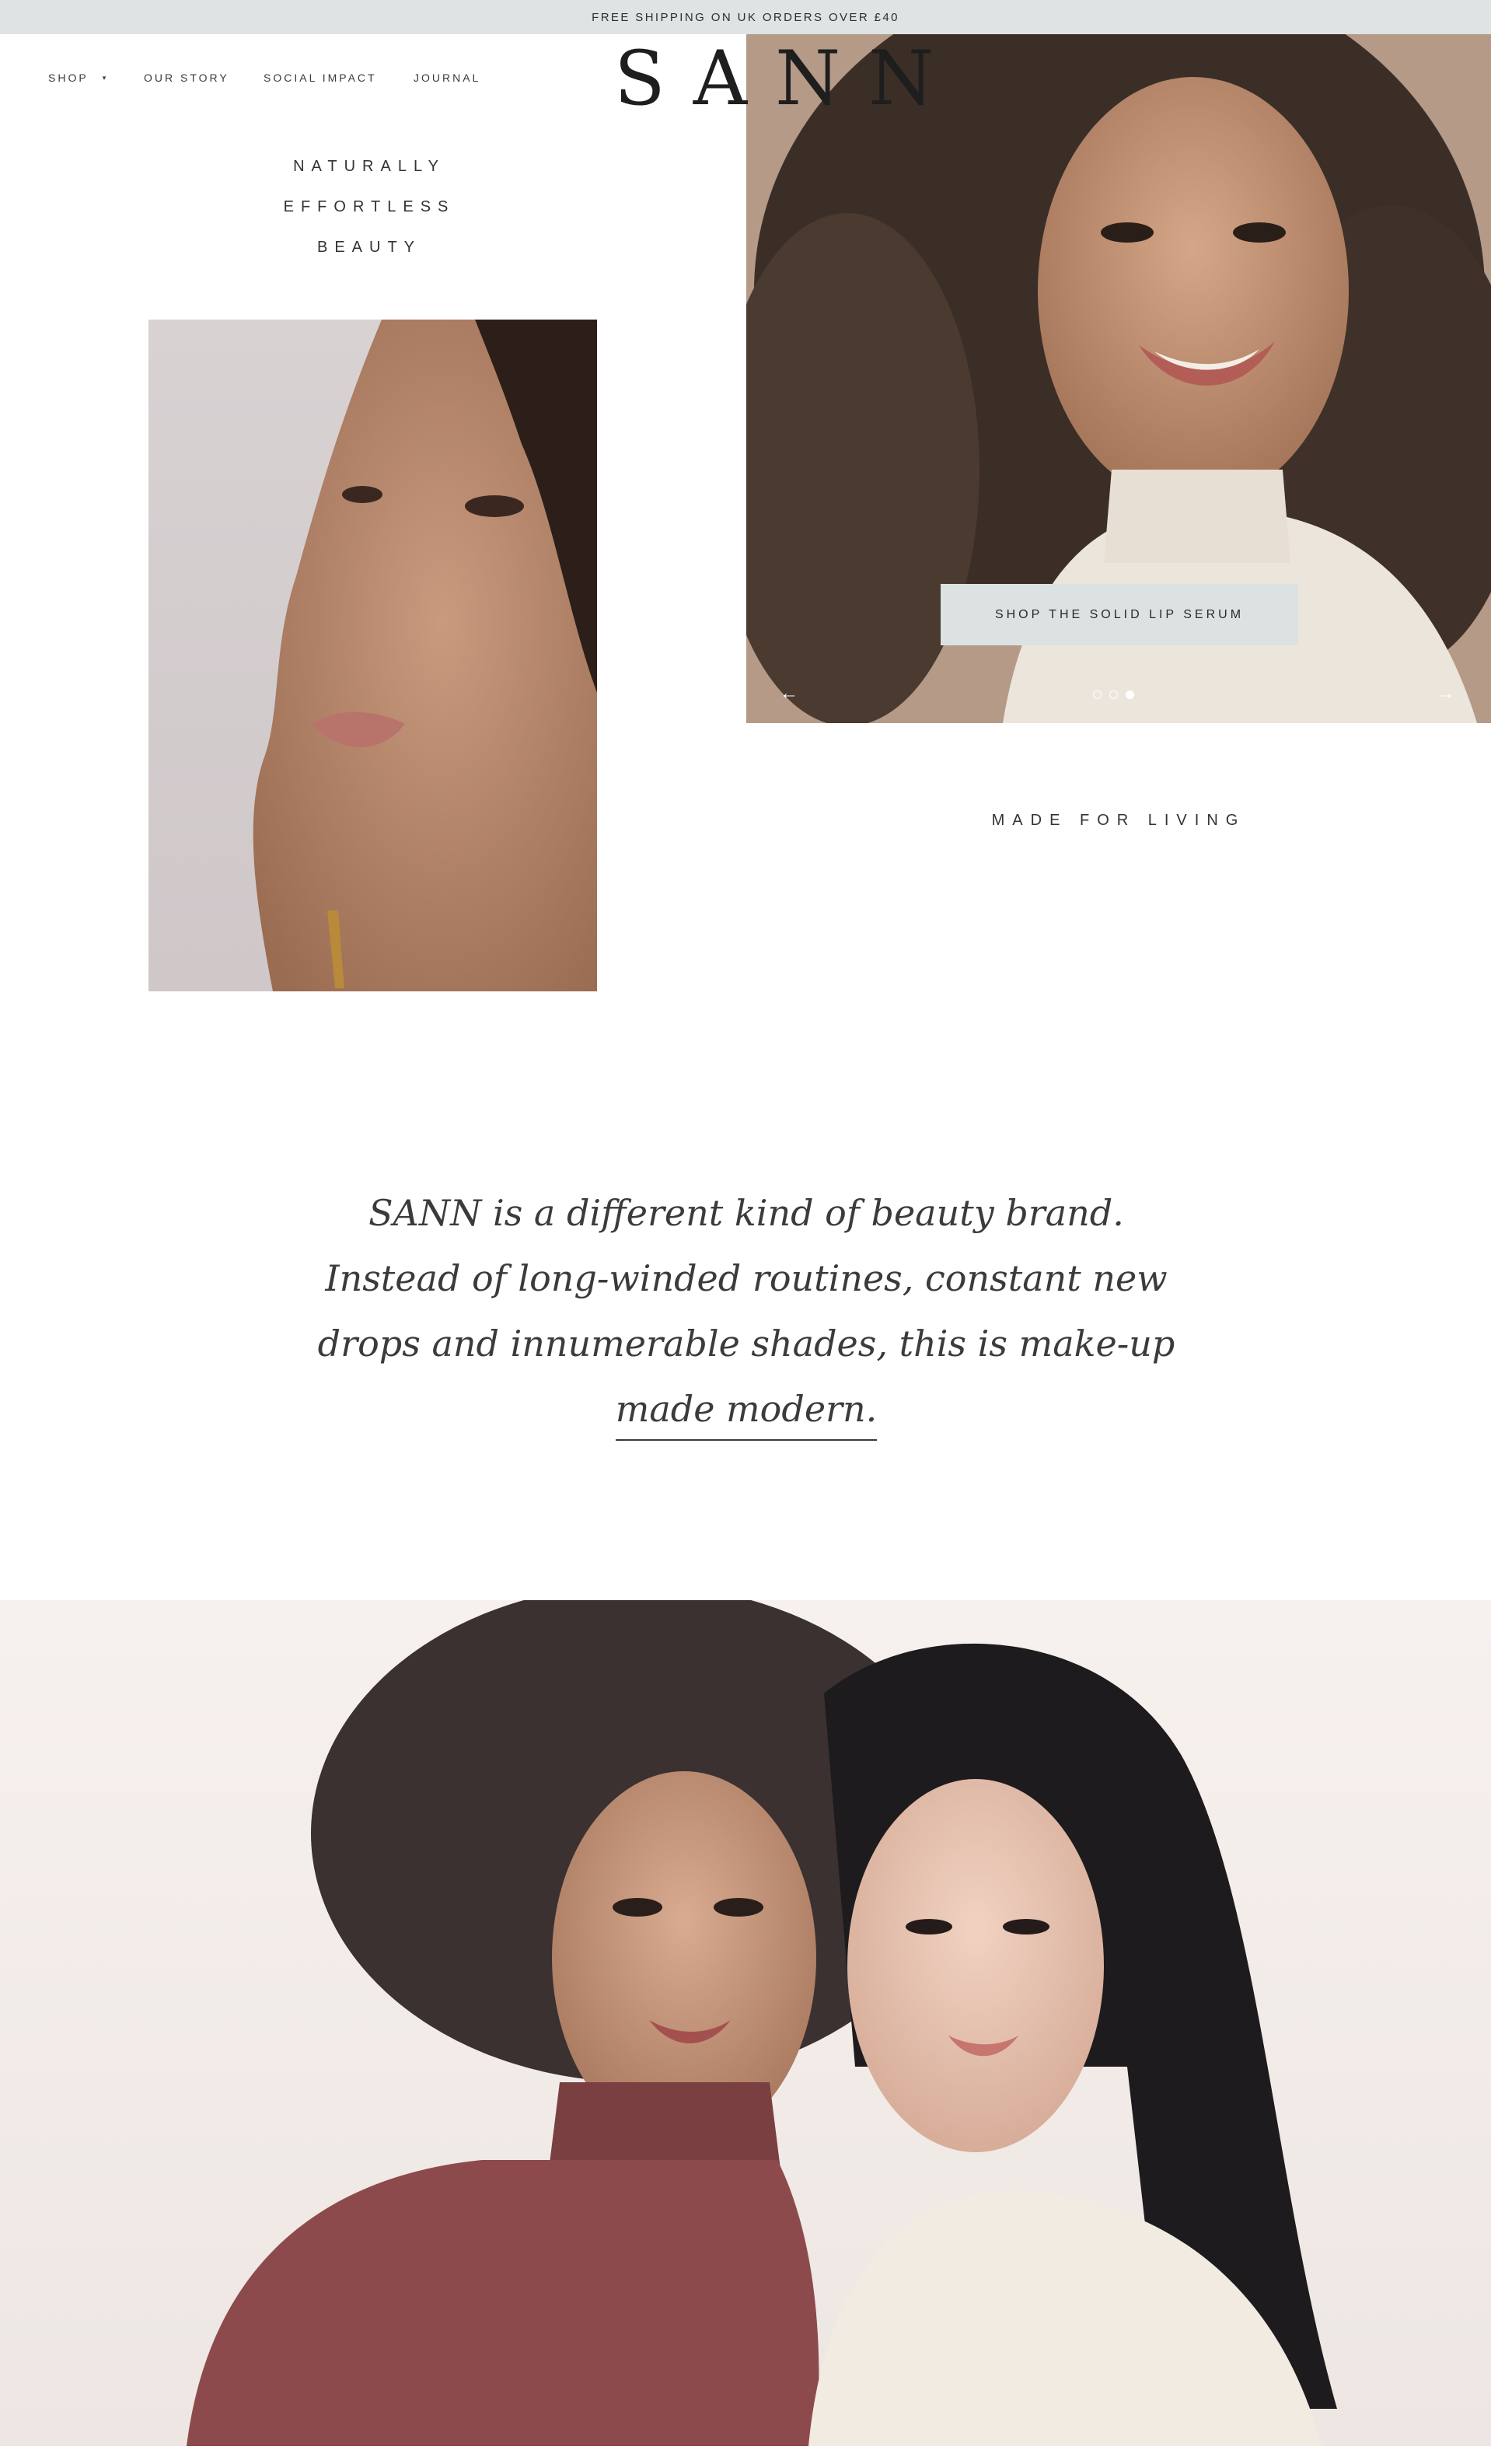  I want to click on model-portrait-illustration, so click(372, 655).